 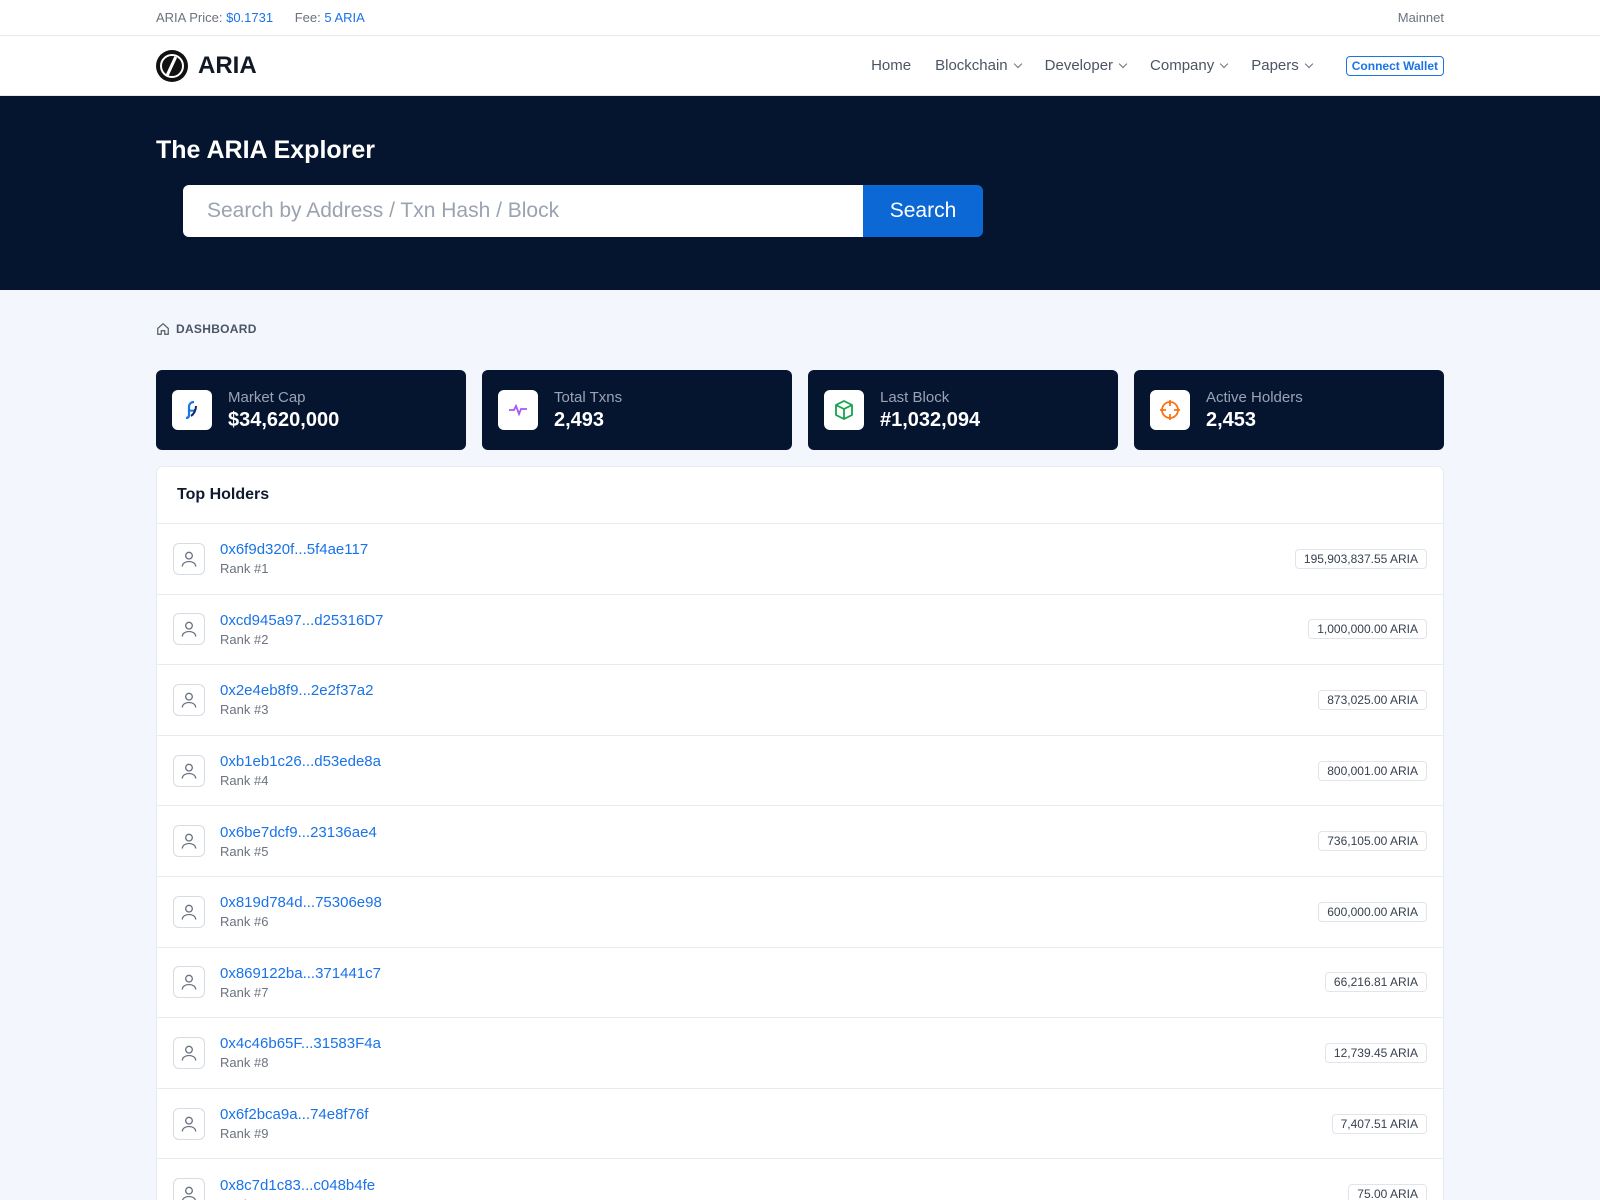 I want to click on holder-info: 0x4c46b65F...31583F4a Rank #8, so click(x=300, y=1052).